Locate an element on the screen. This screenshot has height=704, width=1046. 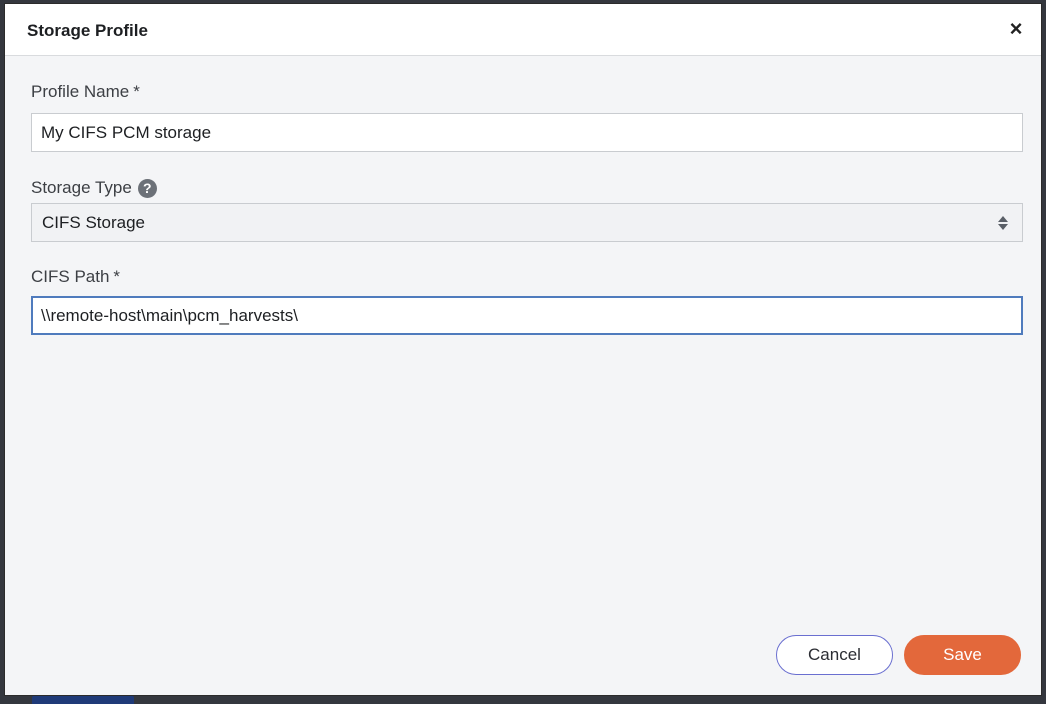
profile-name-input is located at coordinates (527, 132).